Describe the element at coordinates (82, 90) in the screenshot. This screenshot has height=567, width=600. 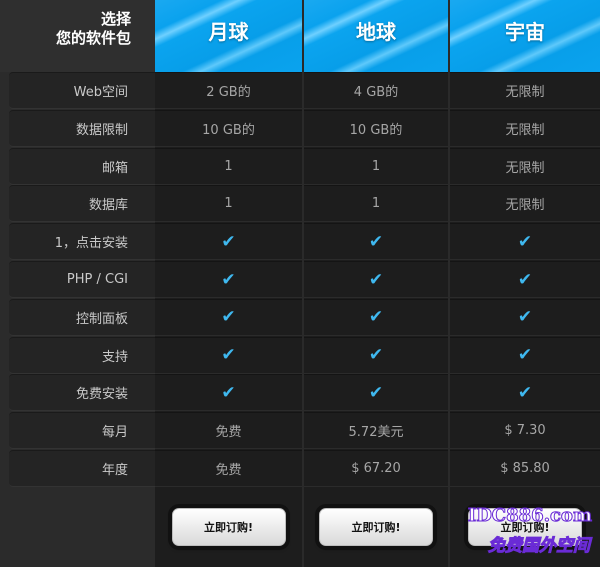
I see `feature-label: Web空间` at that location.